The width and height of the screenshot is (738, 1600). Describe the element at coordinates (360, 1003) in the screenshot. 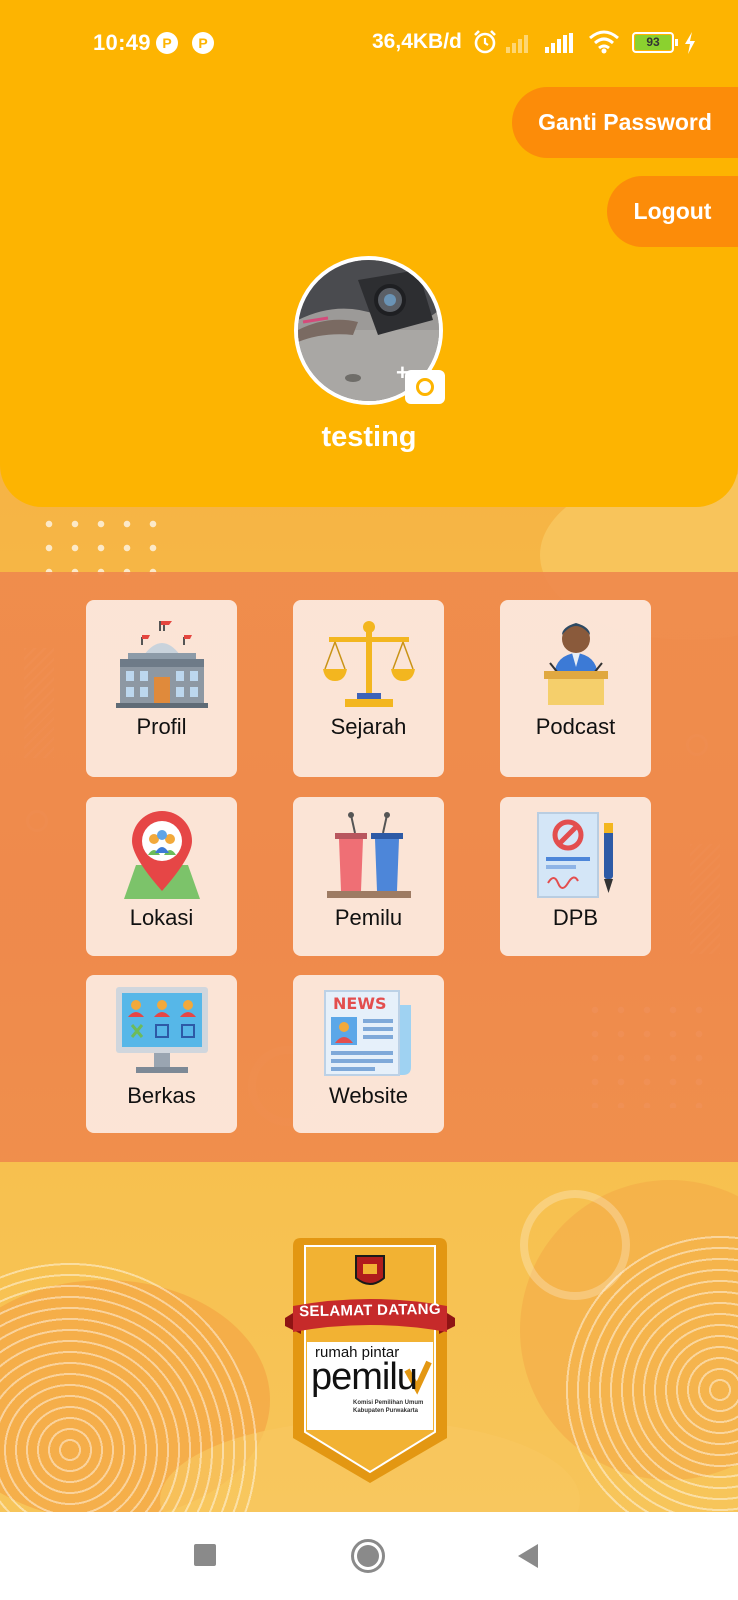

I see `svg-text: NEWS` at that location.